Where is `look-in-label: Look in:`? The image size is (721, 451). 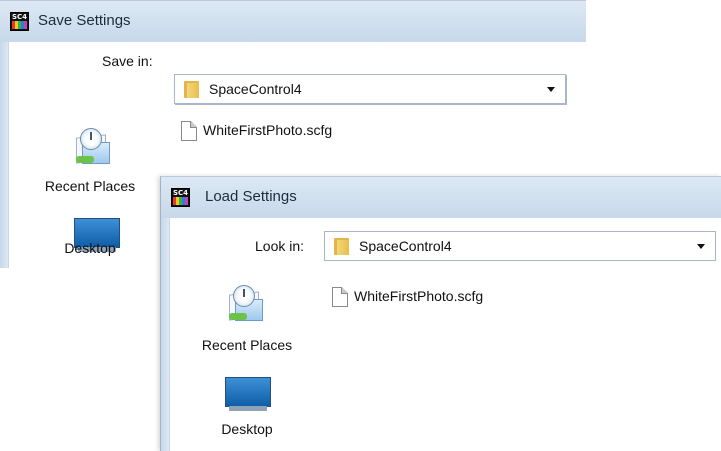
look-in-label: Look in: is located at coordinates (280, 246).